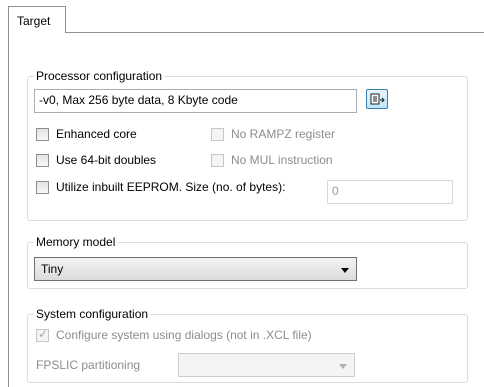  I want to click on select-processor-icon, so click(377, 99).